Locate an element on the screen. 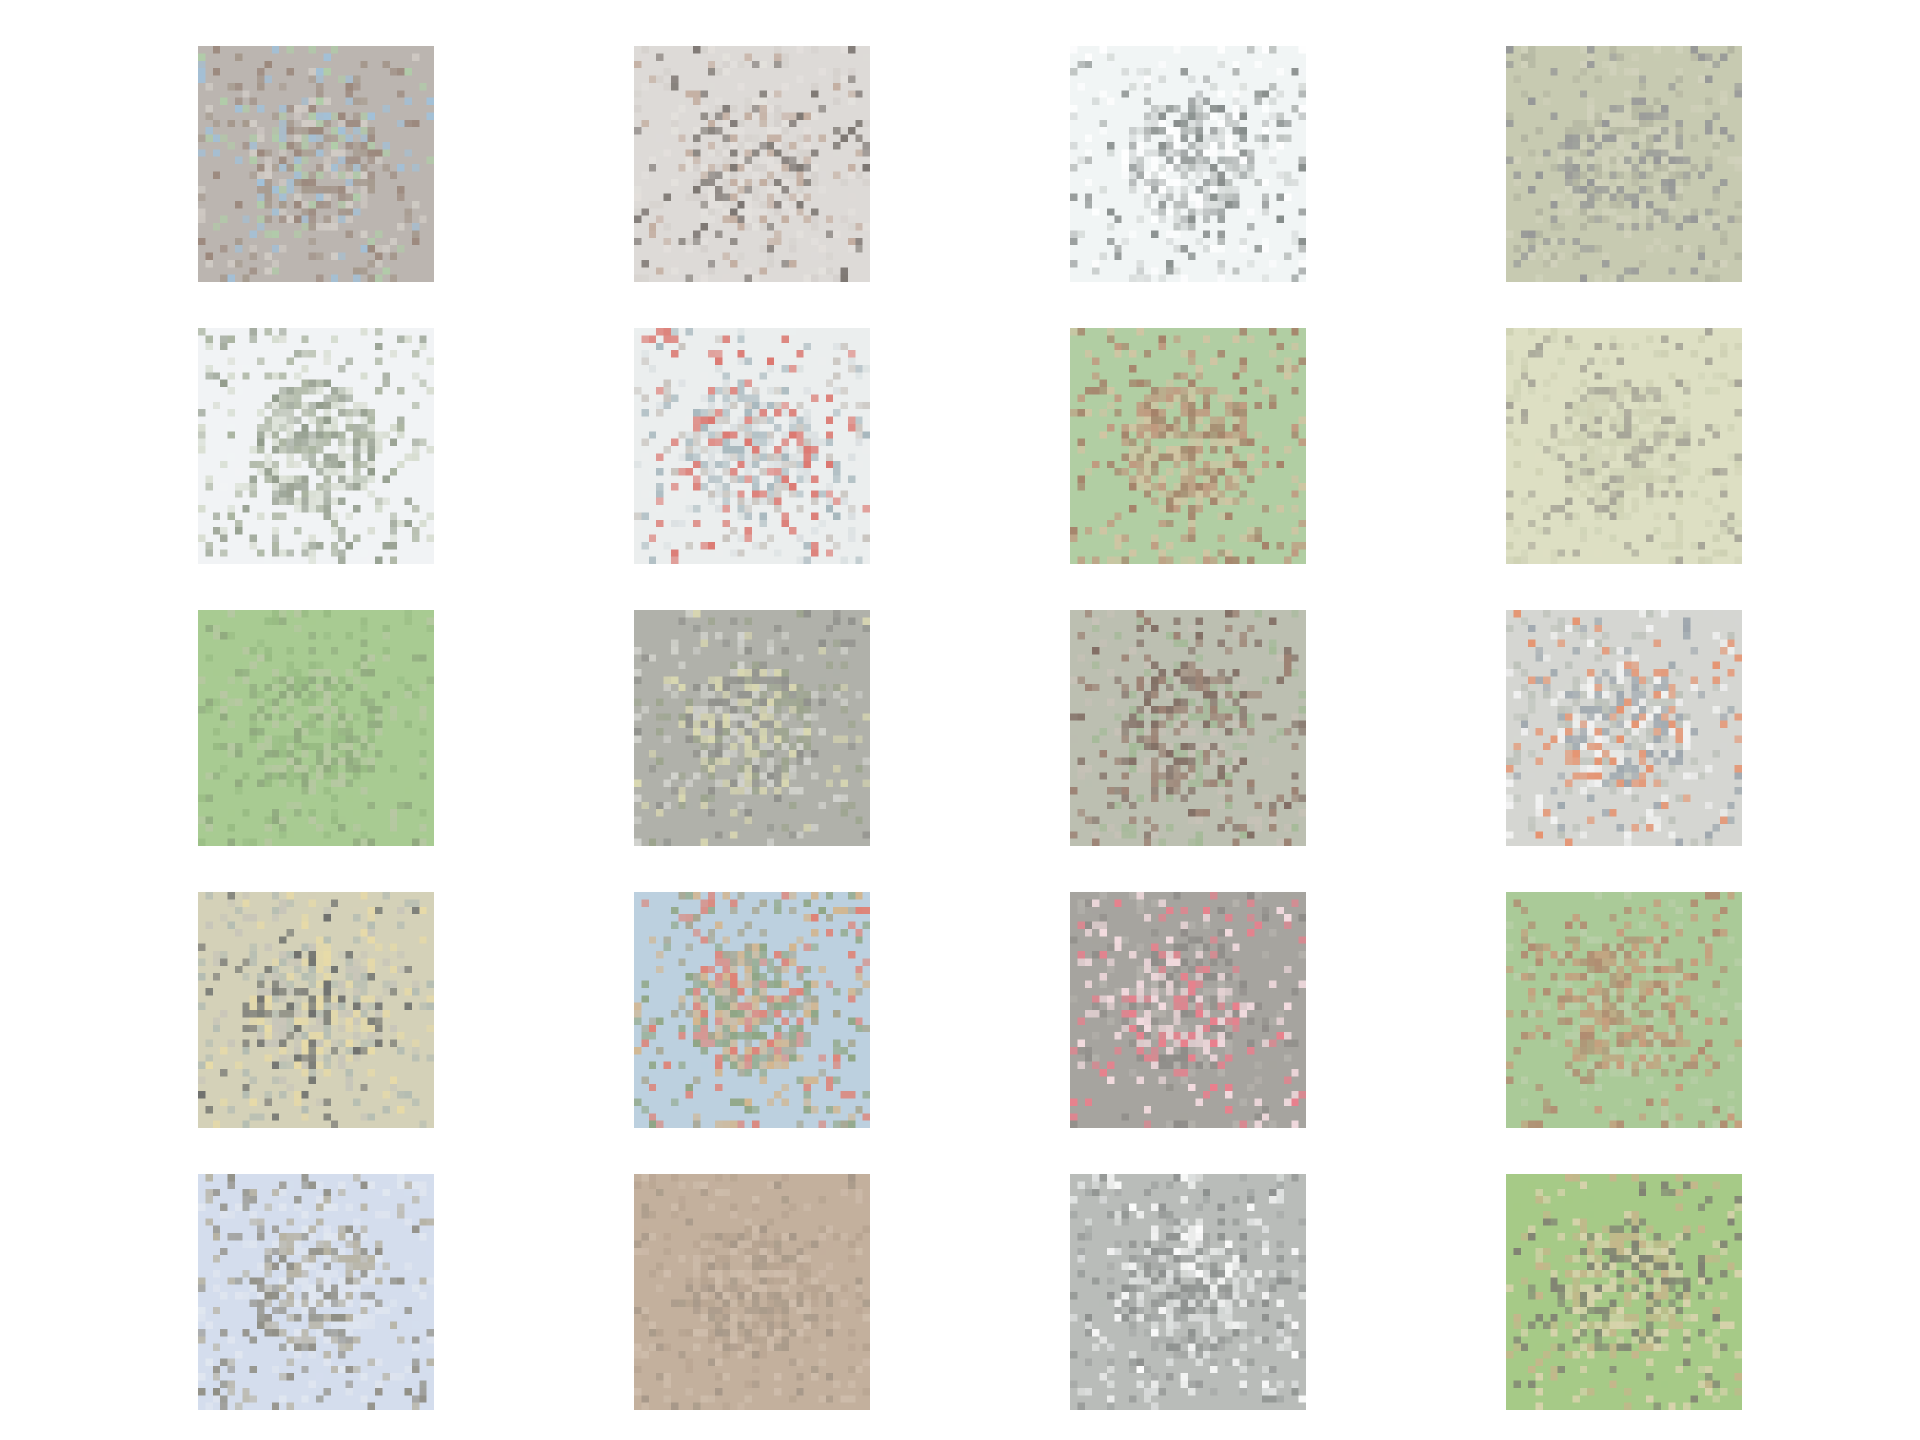  image-cat-on-grass is located at coordinates (1624, 164).